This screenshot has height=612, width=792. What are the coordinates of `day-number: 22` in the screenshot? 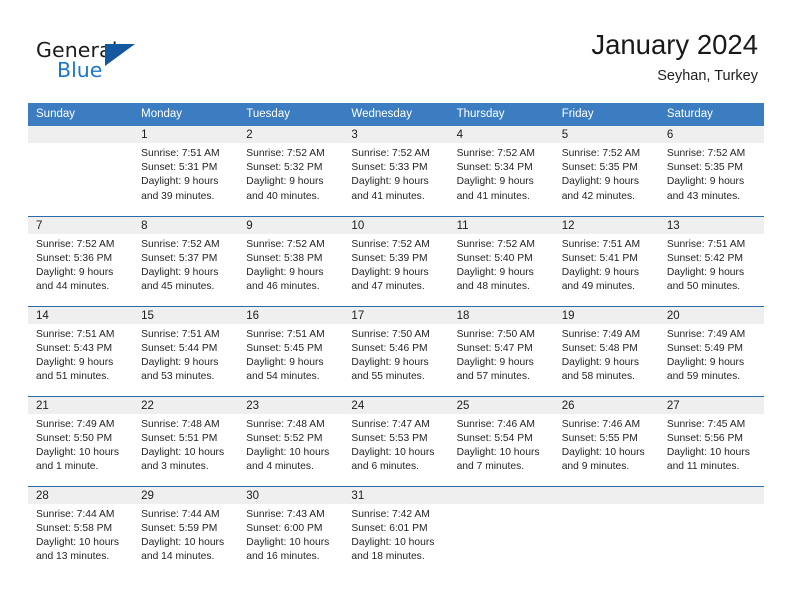 It's located at (186, 405).